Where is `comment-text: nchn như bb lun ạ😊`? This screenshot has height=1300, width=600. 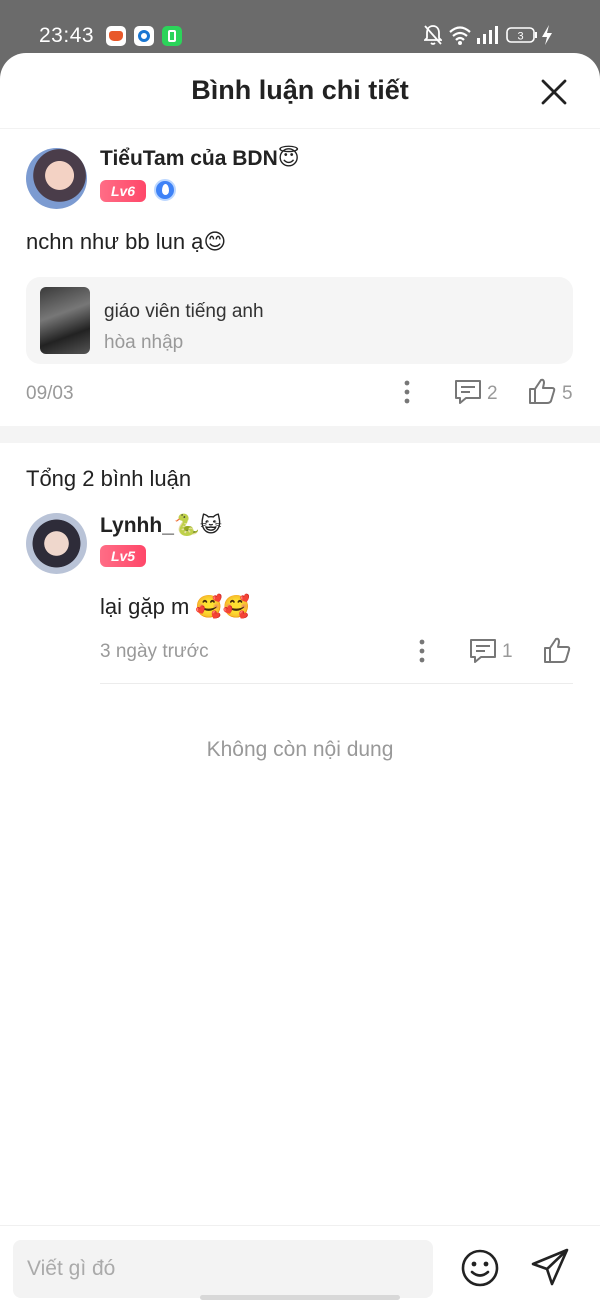
comment-text: nchn như bb lun ạ😊 is located at coordinates (126, 241).